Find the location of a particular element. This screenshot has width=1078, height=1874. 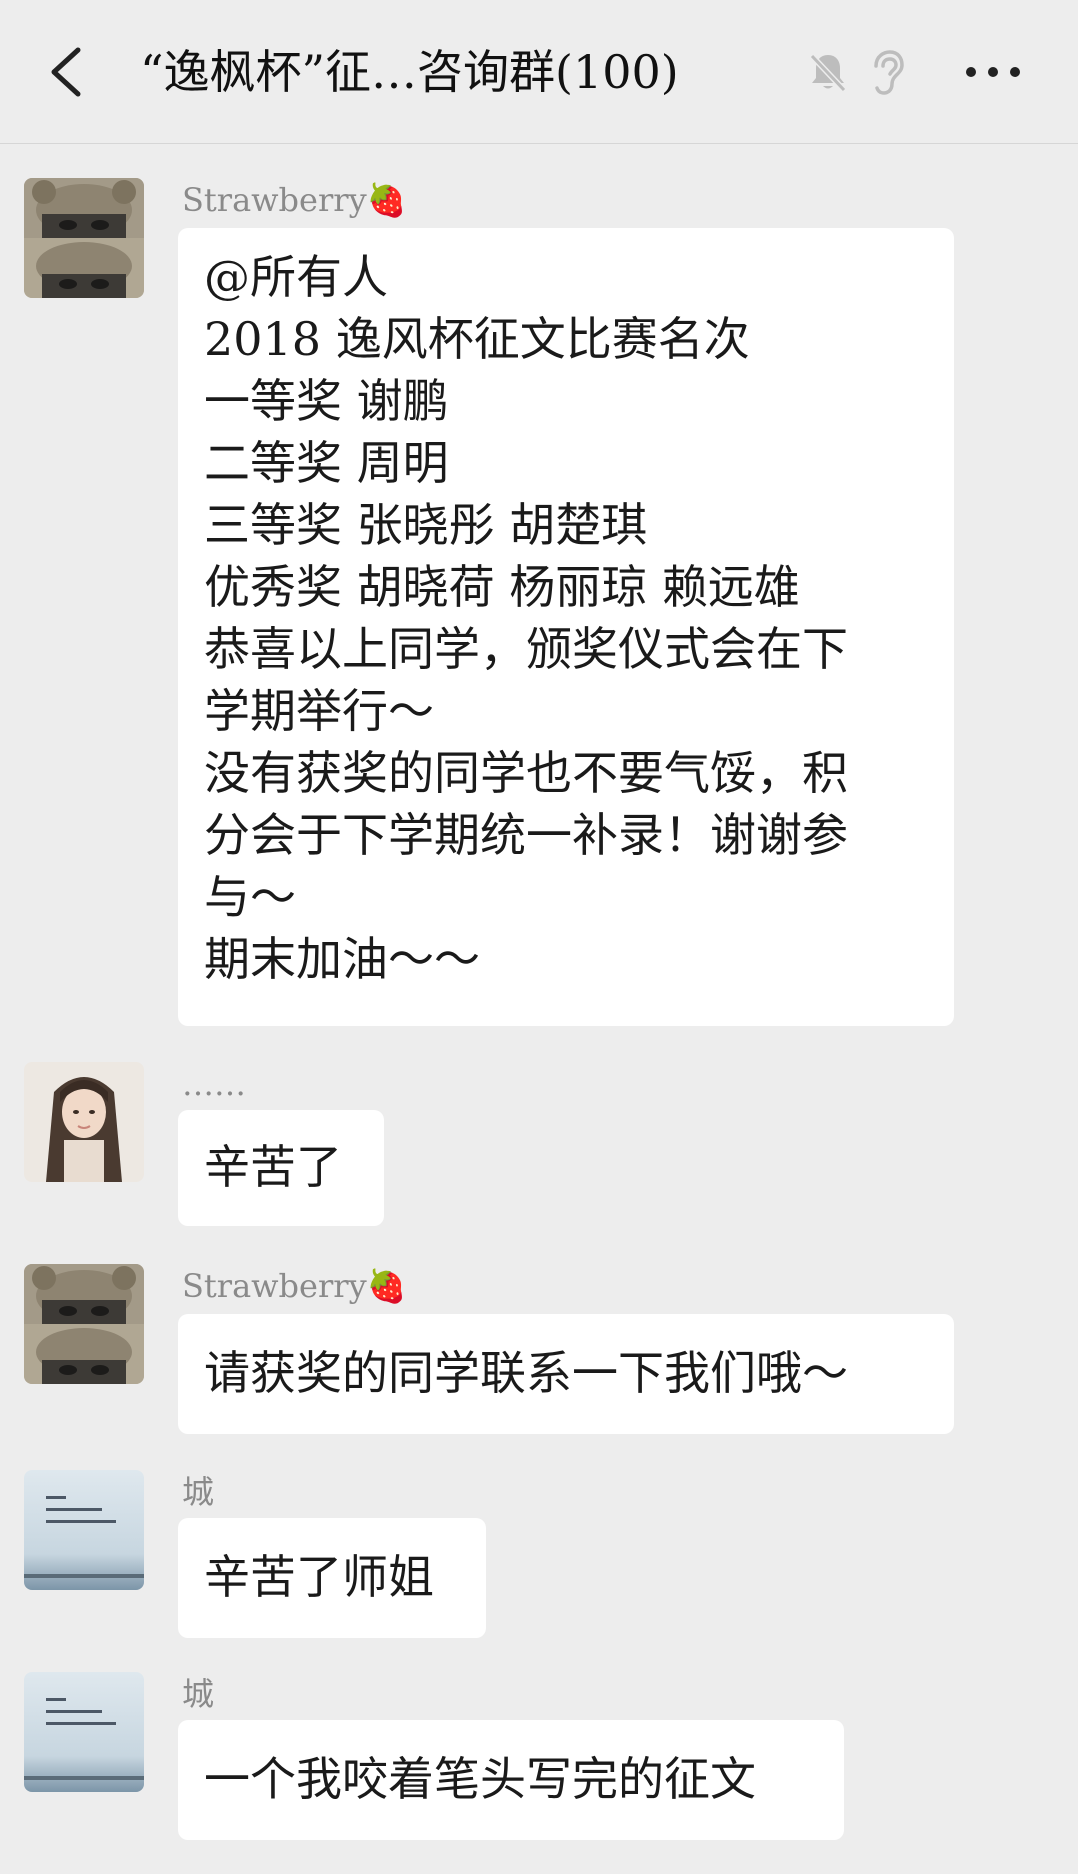

message-line: 学期举行～ is located at coordinates (319, 711).